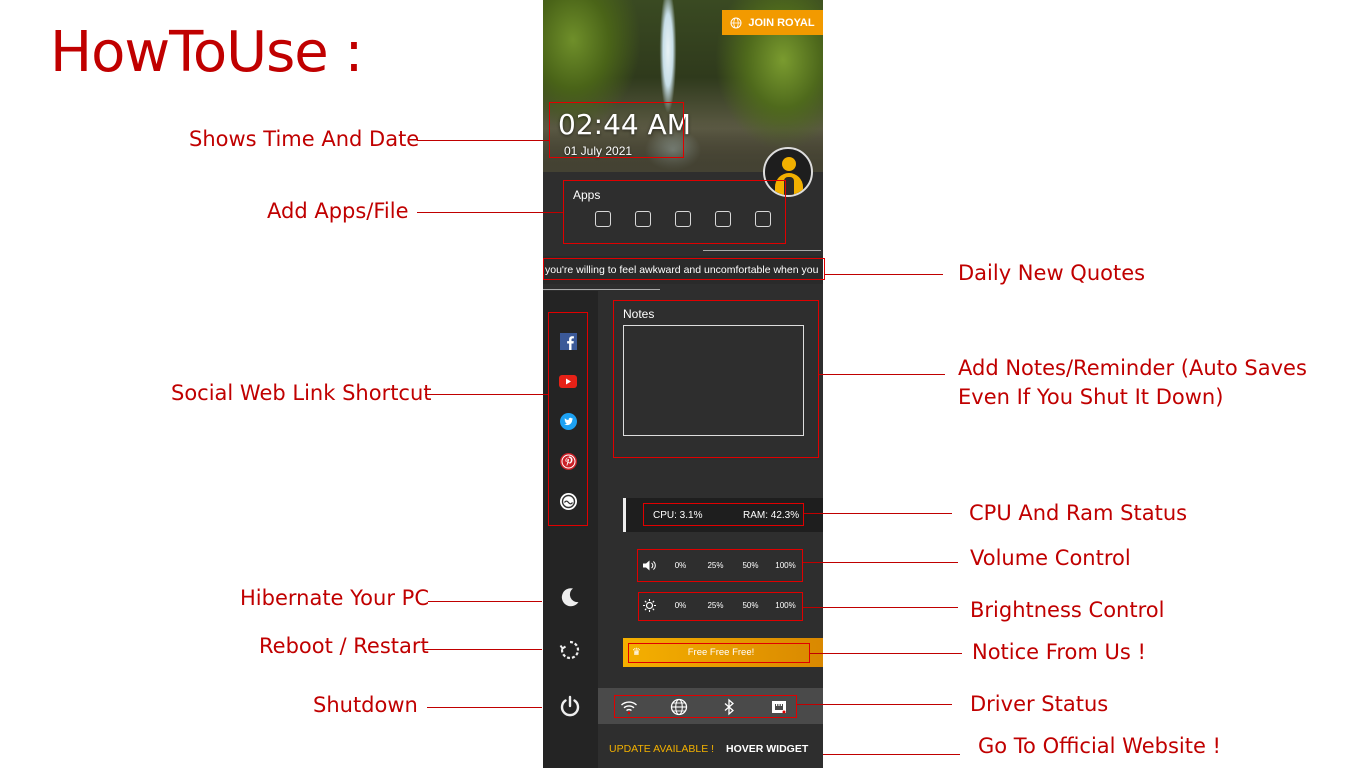  I want to click on callout-apps: Add Apps/File, so click(338, 211).